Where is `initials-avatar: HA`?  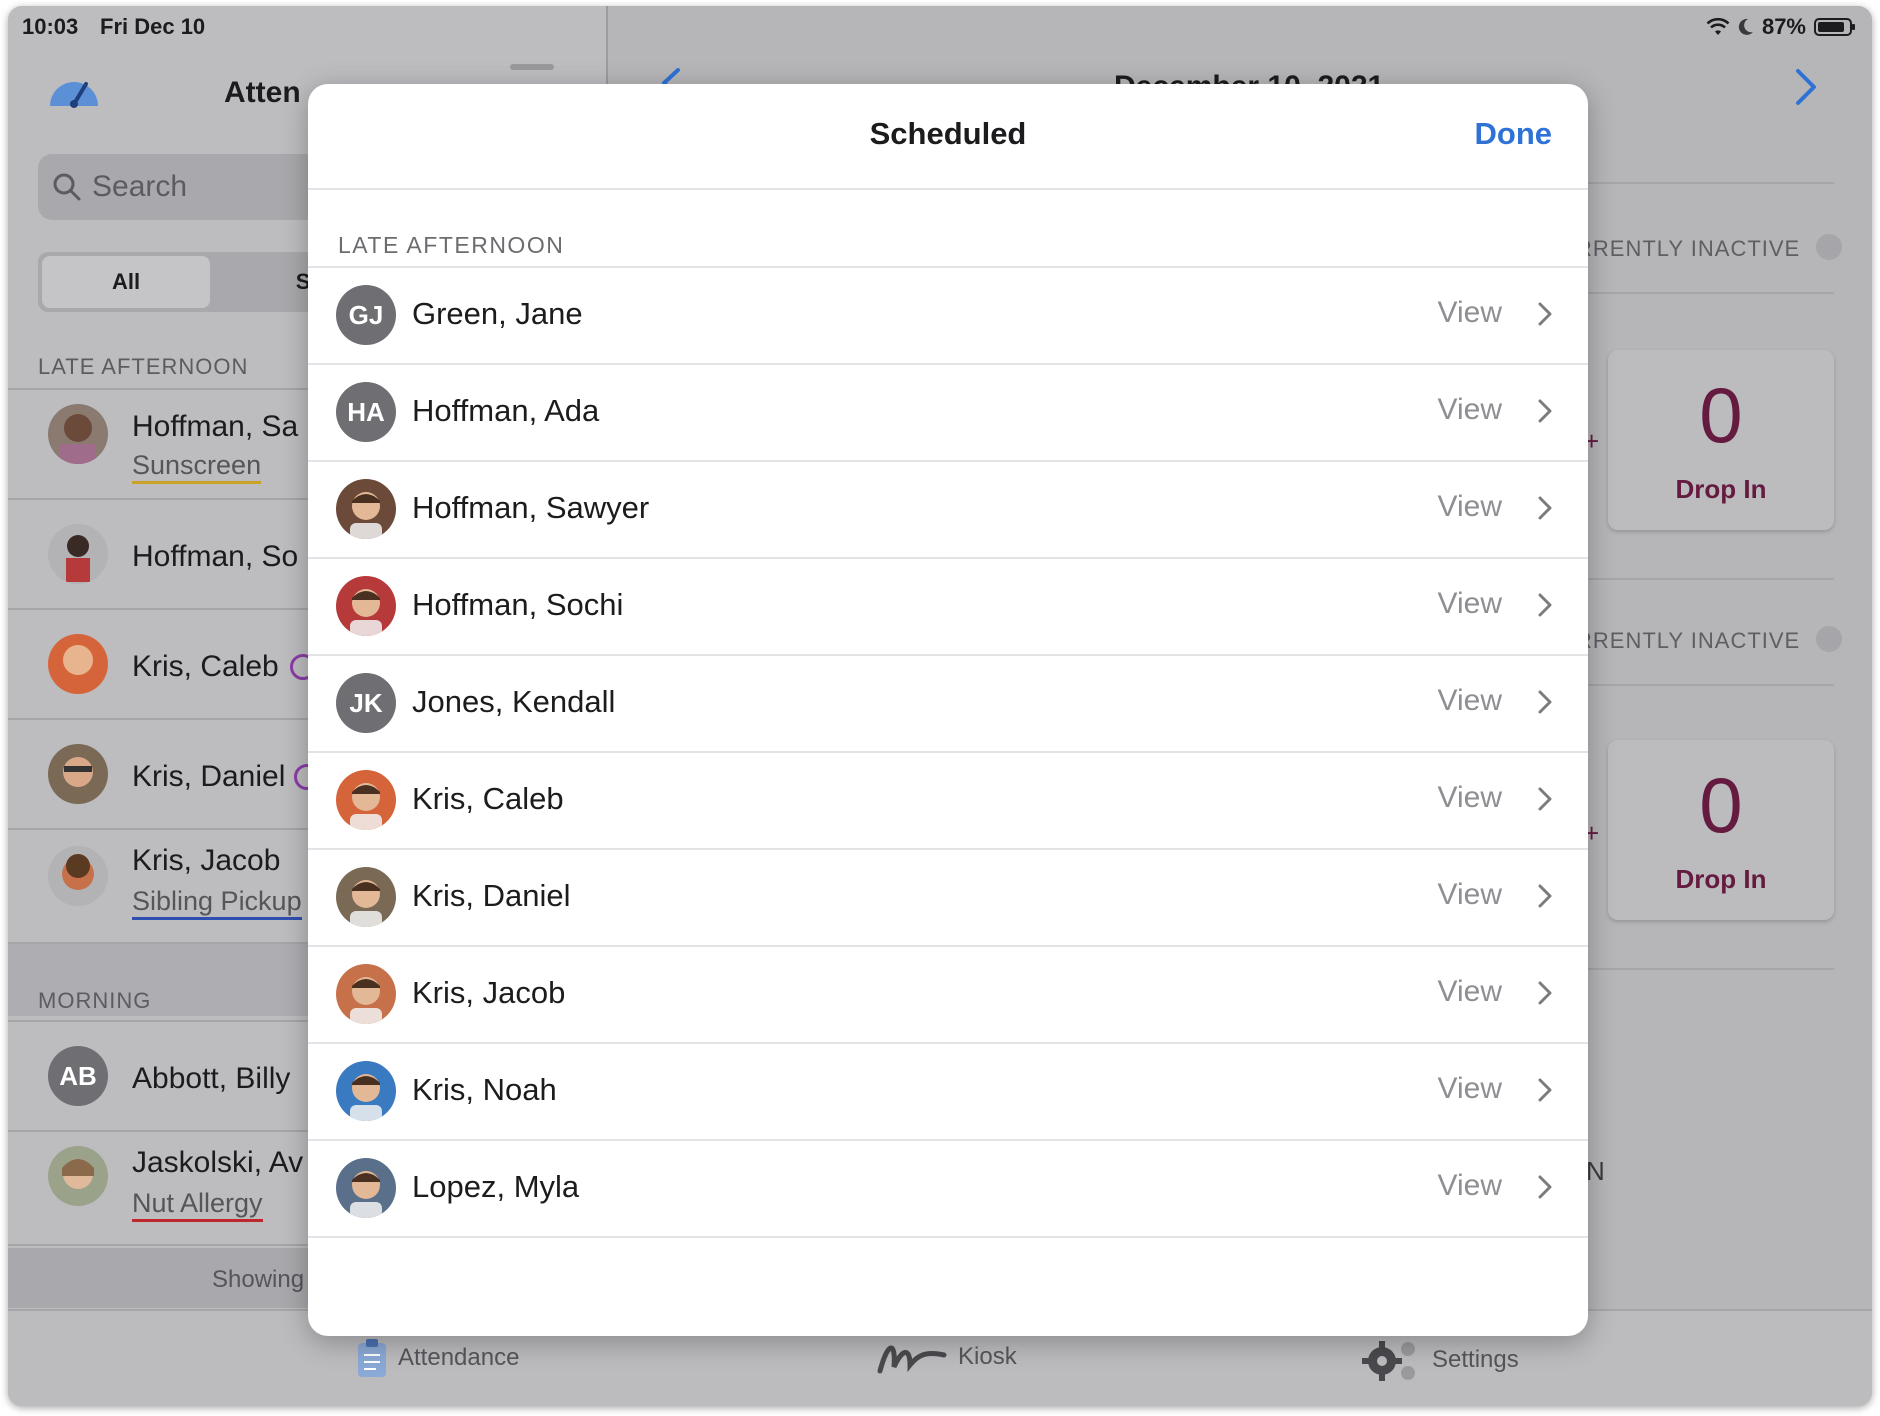
initials-avatar: HA is located at coordinates (366, 412).